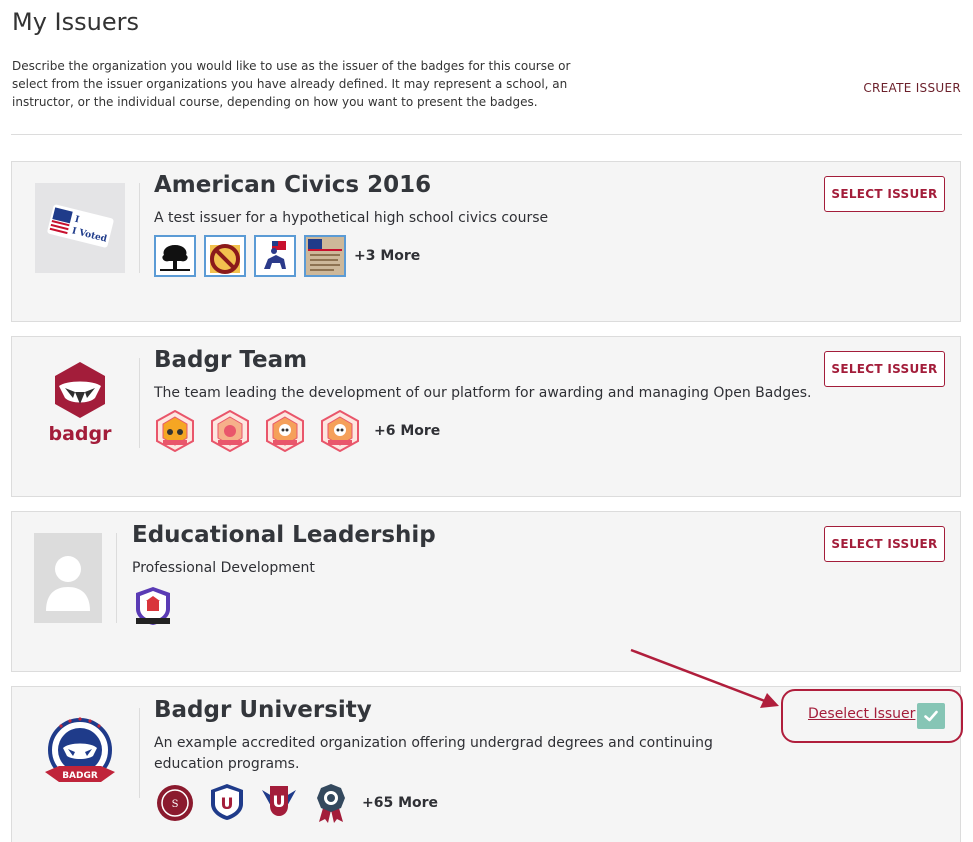 The image size is (973, 842). I want to click on person-placeholder-icon, so click(68, 578).